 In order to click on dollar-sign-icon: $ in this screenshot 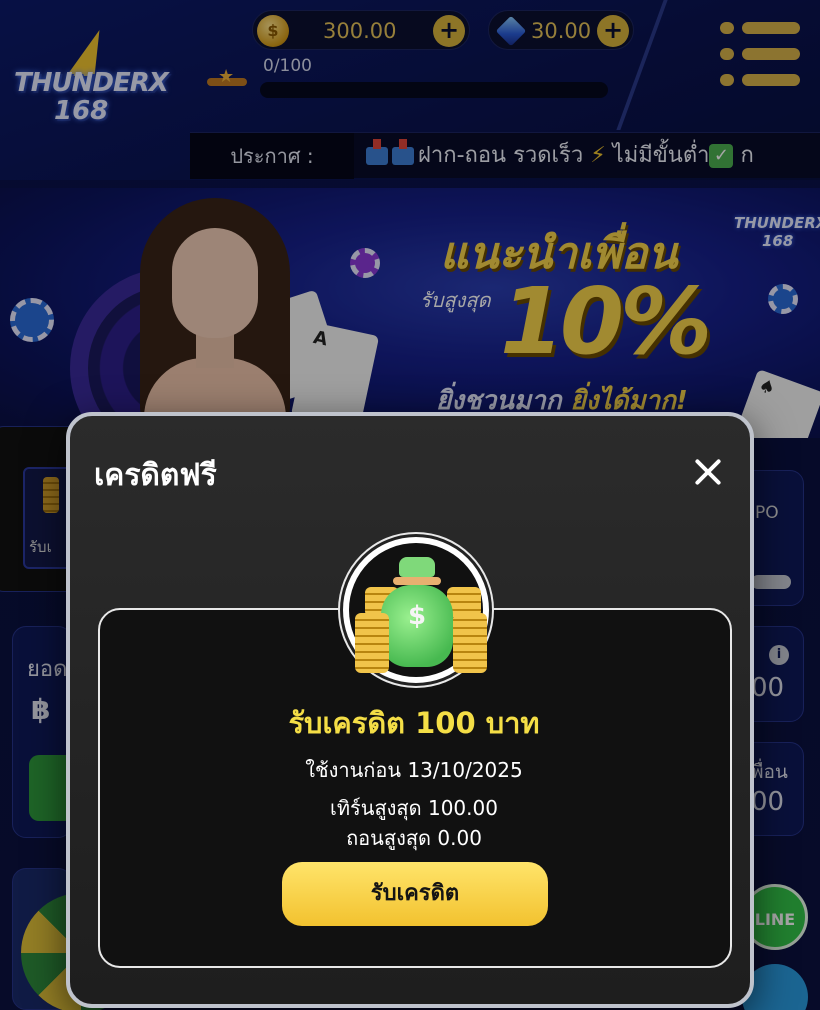, I will do `click(417, 616)`.